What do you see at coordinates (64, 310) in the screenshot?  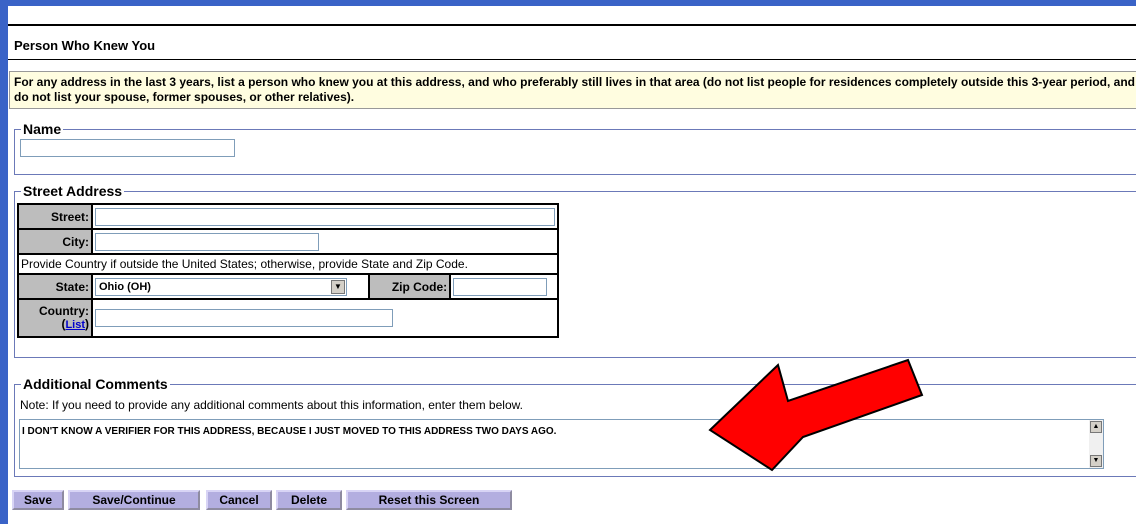 I see `country-label: Country:` at bounding box center [64, 310].